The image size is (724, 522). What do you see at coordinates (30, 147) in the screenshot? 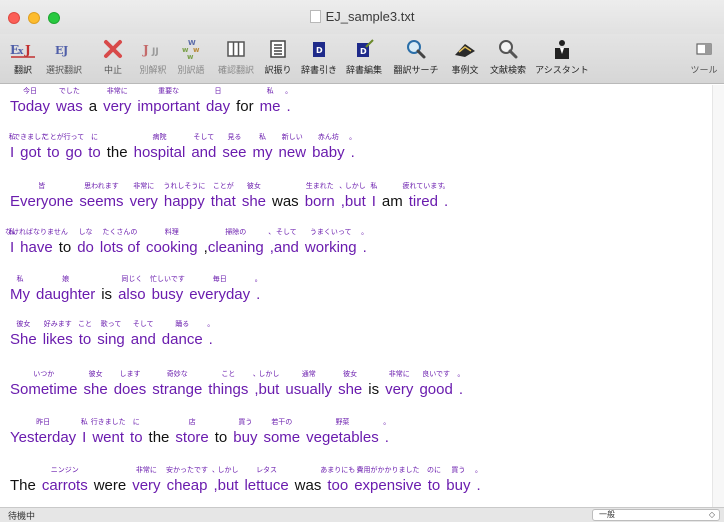
I see `translated-word: できました got` at bounding box center [30, 147].